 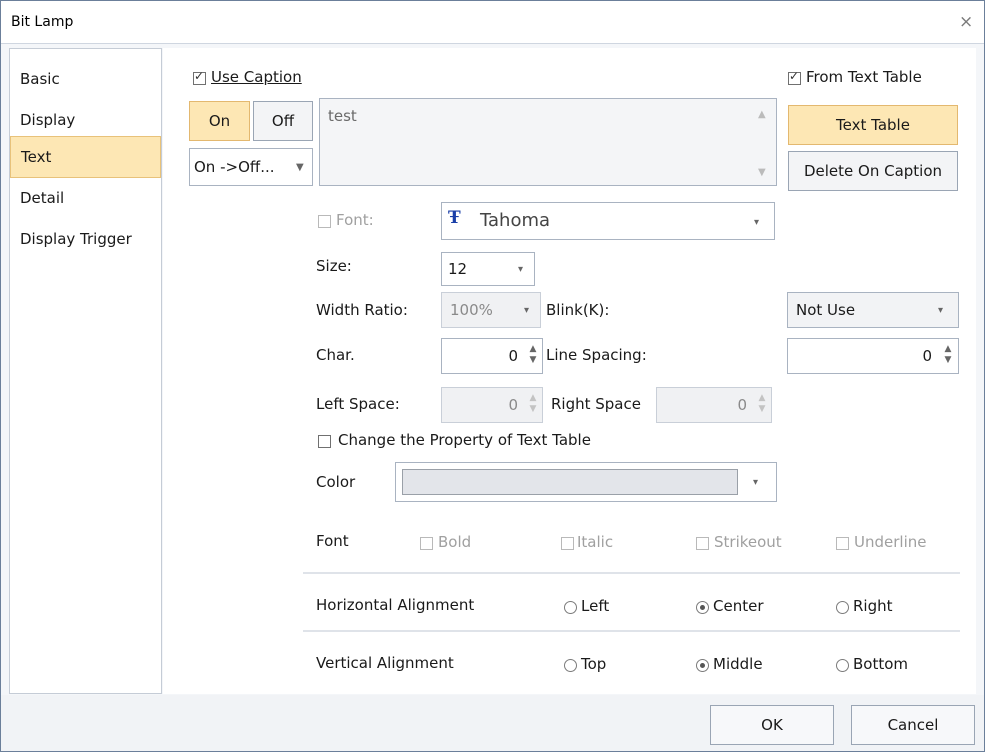 What do you see at coordinates (395, 605) in the screenshot?
I see `horizontal-alignment-label: Horizontal Alignment` at bounding box center [395, 605].